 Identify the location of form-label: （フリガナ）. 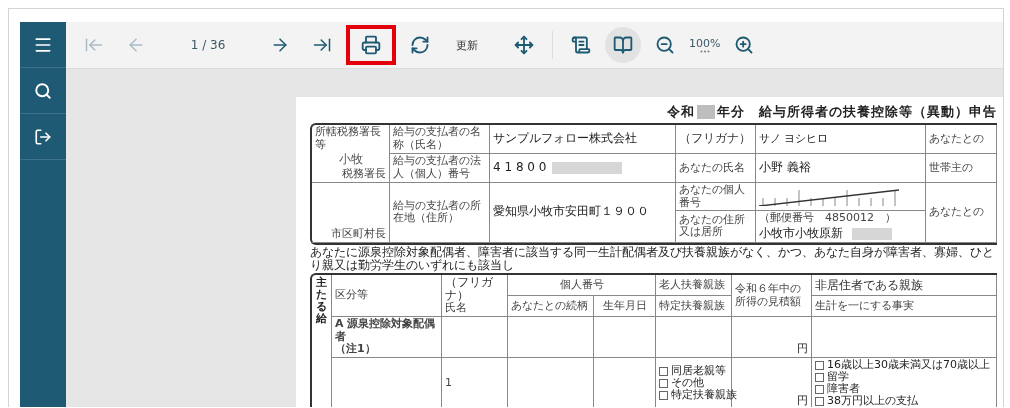
(715, 139).